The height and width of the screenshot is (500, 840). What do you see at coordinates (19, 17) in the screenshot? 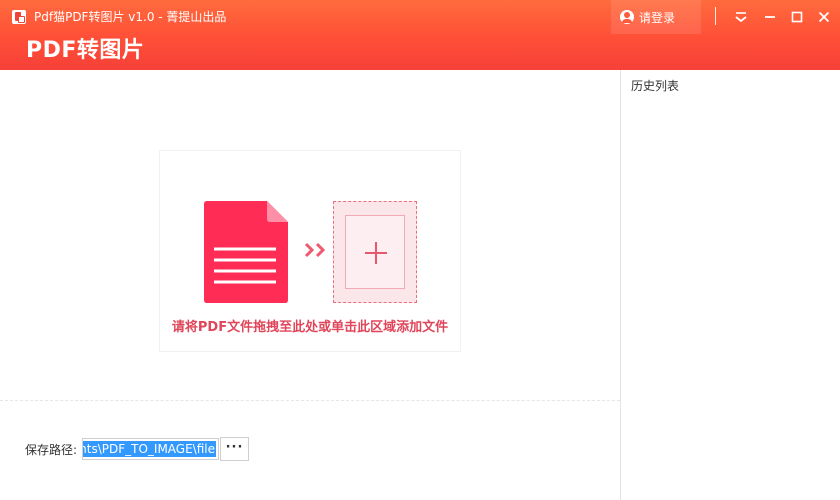
I see `app-icon` at bounding box center [19, 17].